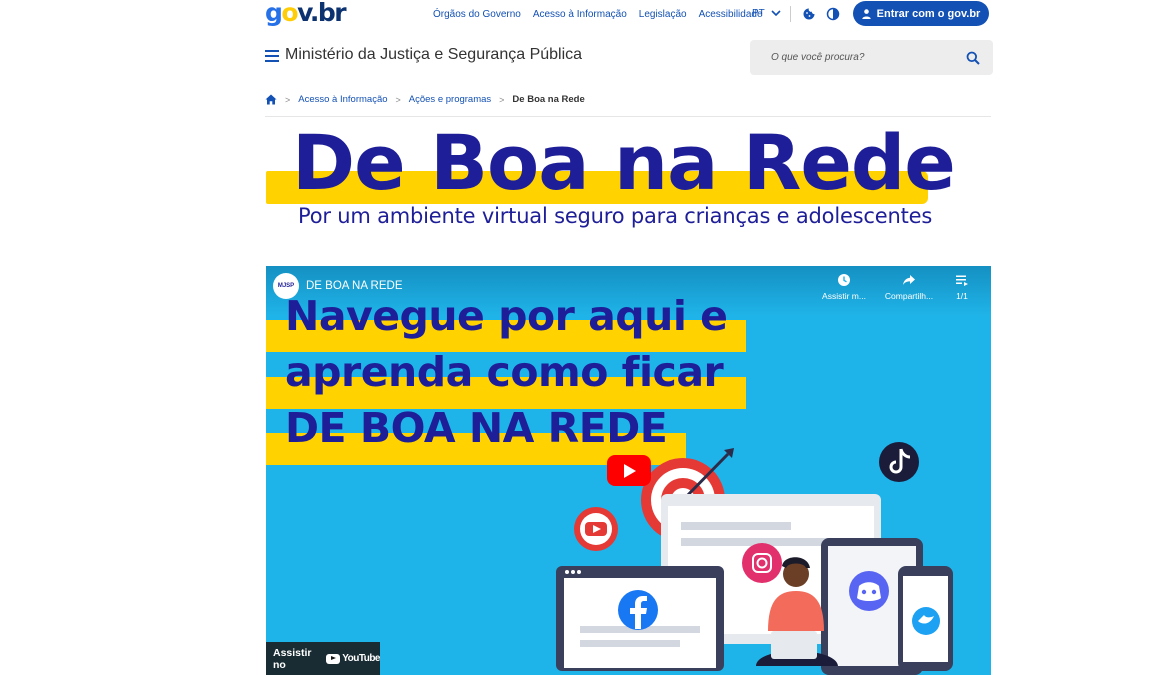 This screenshot has height=675, width=1170. I want to click on search-icon, so click(973, 58).